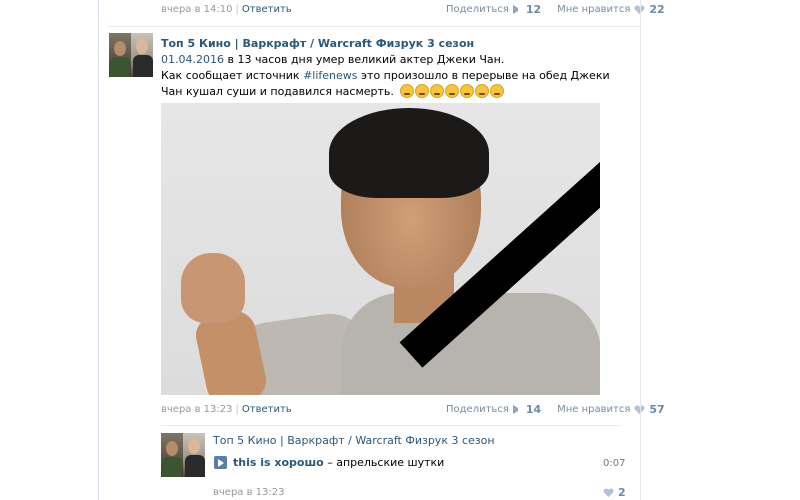  I want to click on share-button: Поделиться 12, so click(493, 9).